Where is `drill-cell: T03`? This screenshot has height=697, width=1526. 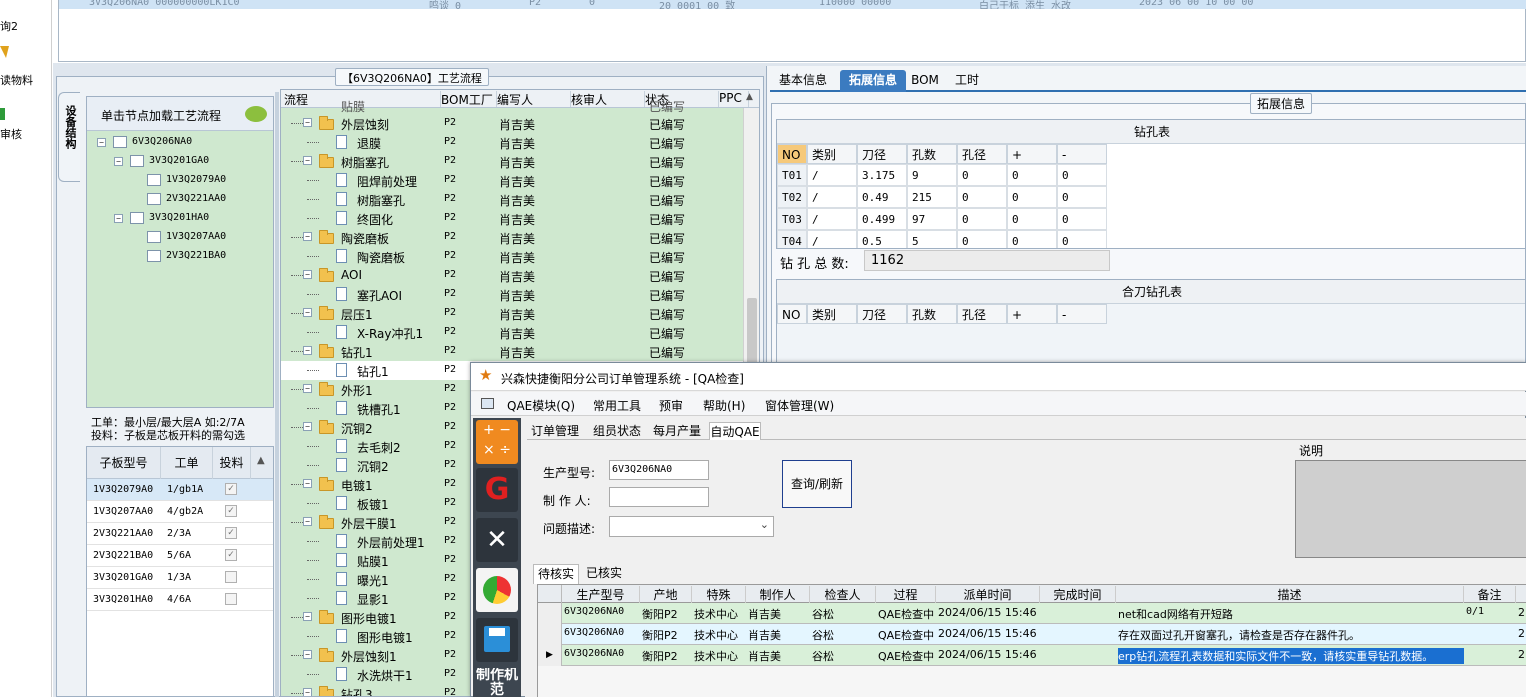
drill-cell: T03 is located at coordinates (792, 219).